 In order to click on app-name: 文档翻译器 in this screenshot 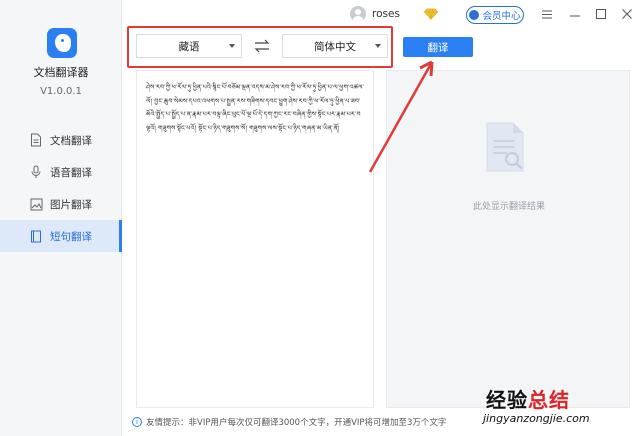, I will do `click(61, 72)`.